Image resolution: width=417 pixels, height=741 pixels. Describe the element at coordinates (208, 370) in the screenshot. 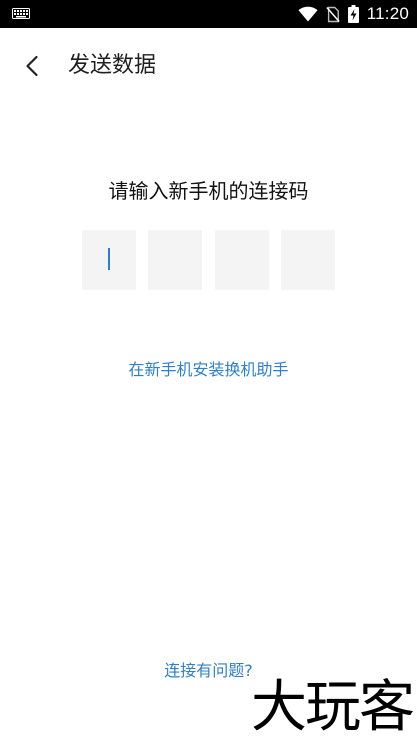

I see `install-assistant-link: 在新手机安装换机助手` at that location.